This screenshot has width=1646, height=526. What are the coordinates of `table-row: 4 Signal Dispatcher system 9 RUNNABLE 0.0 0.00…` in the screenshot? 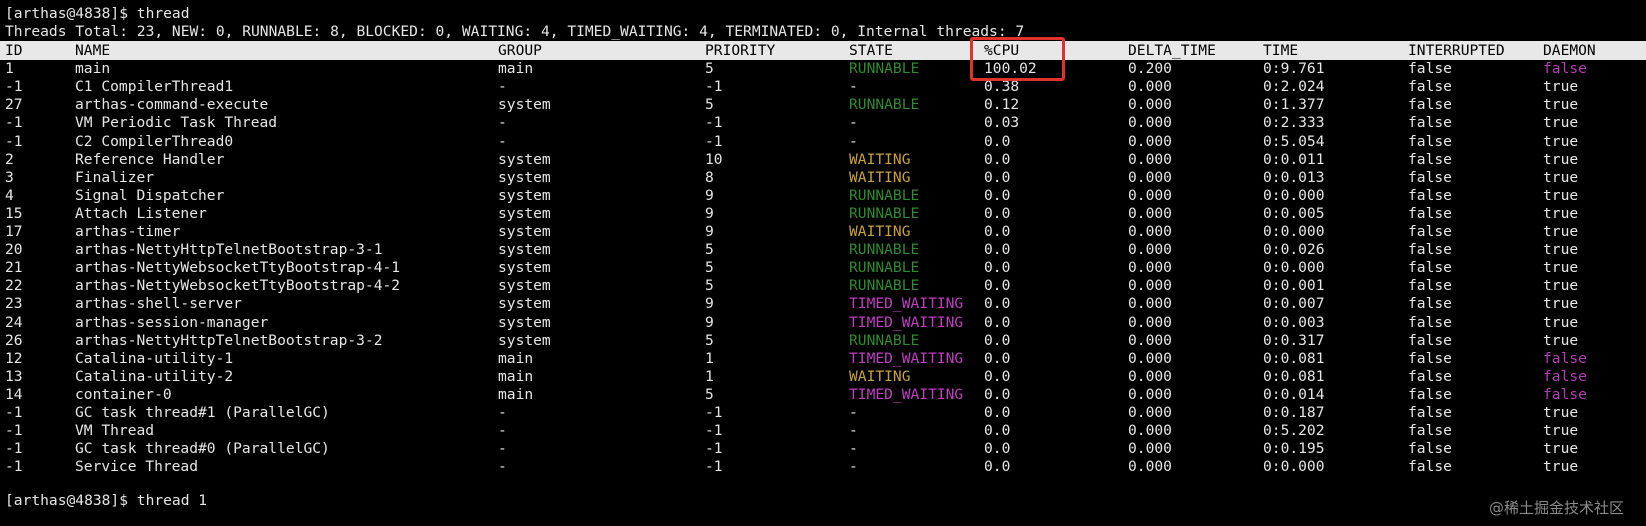 It's located at (823, 195).